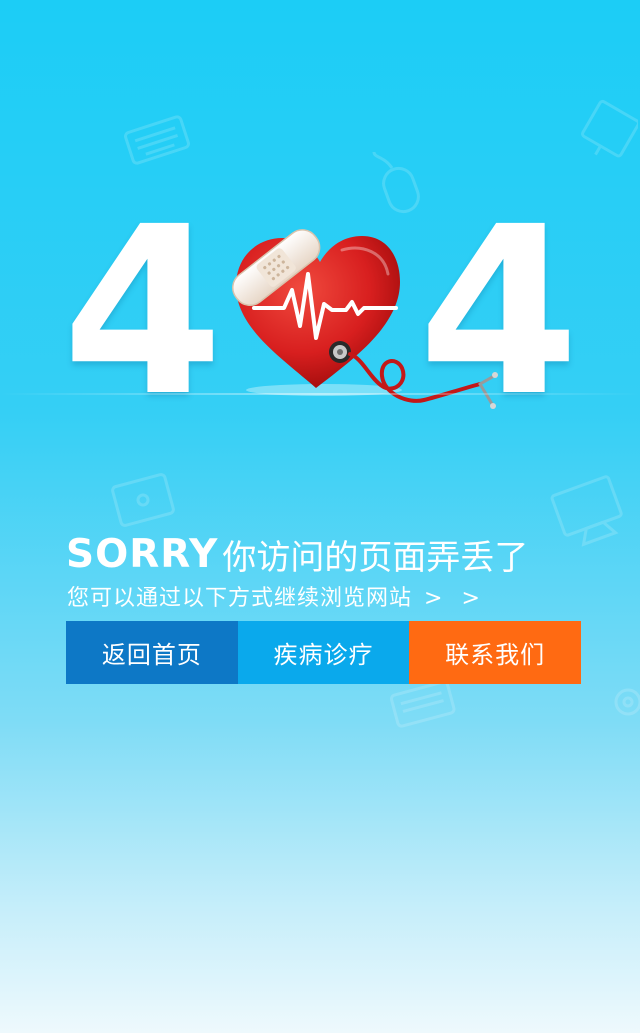  What do you see at coordinates (365, 319) in the screenshot?
I see `heart-with-bandage-stethoscope-icon` at bounding box center [365, 319].